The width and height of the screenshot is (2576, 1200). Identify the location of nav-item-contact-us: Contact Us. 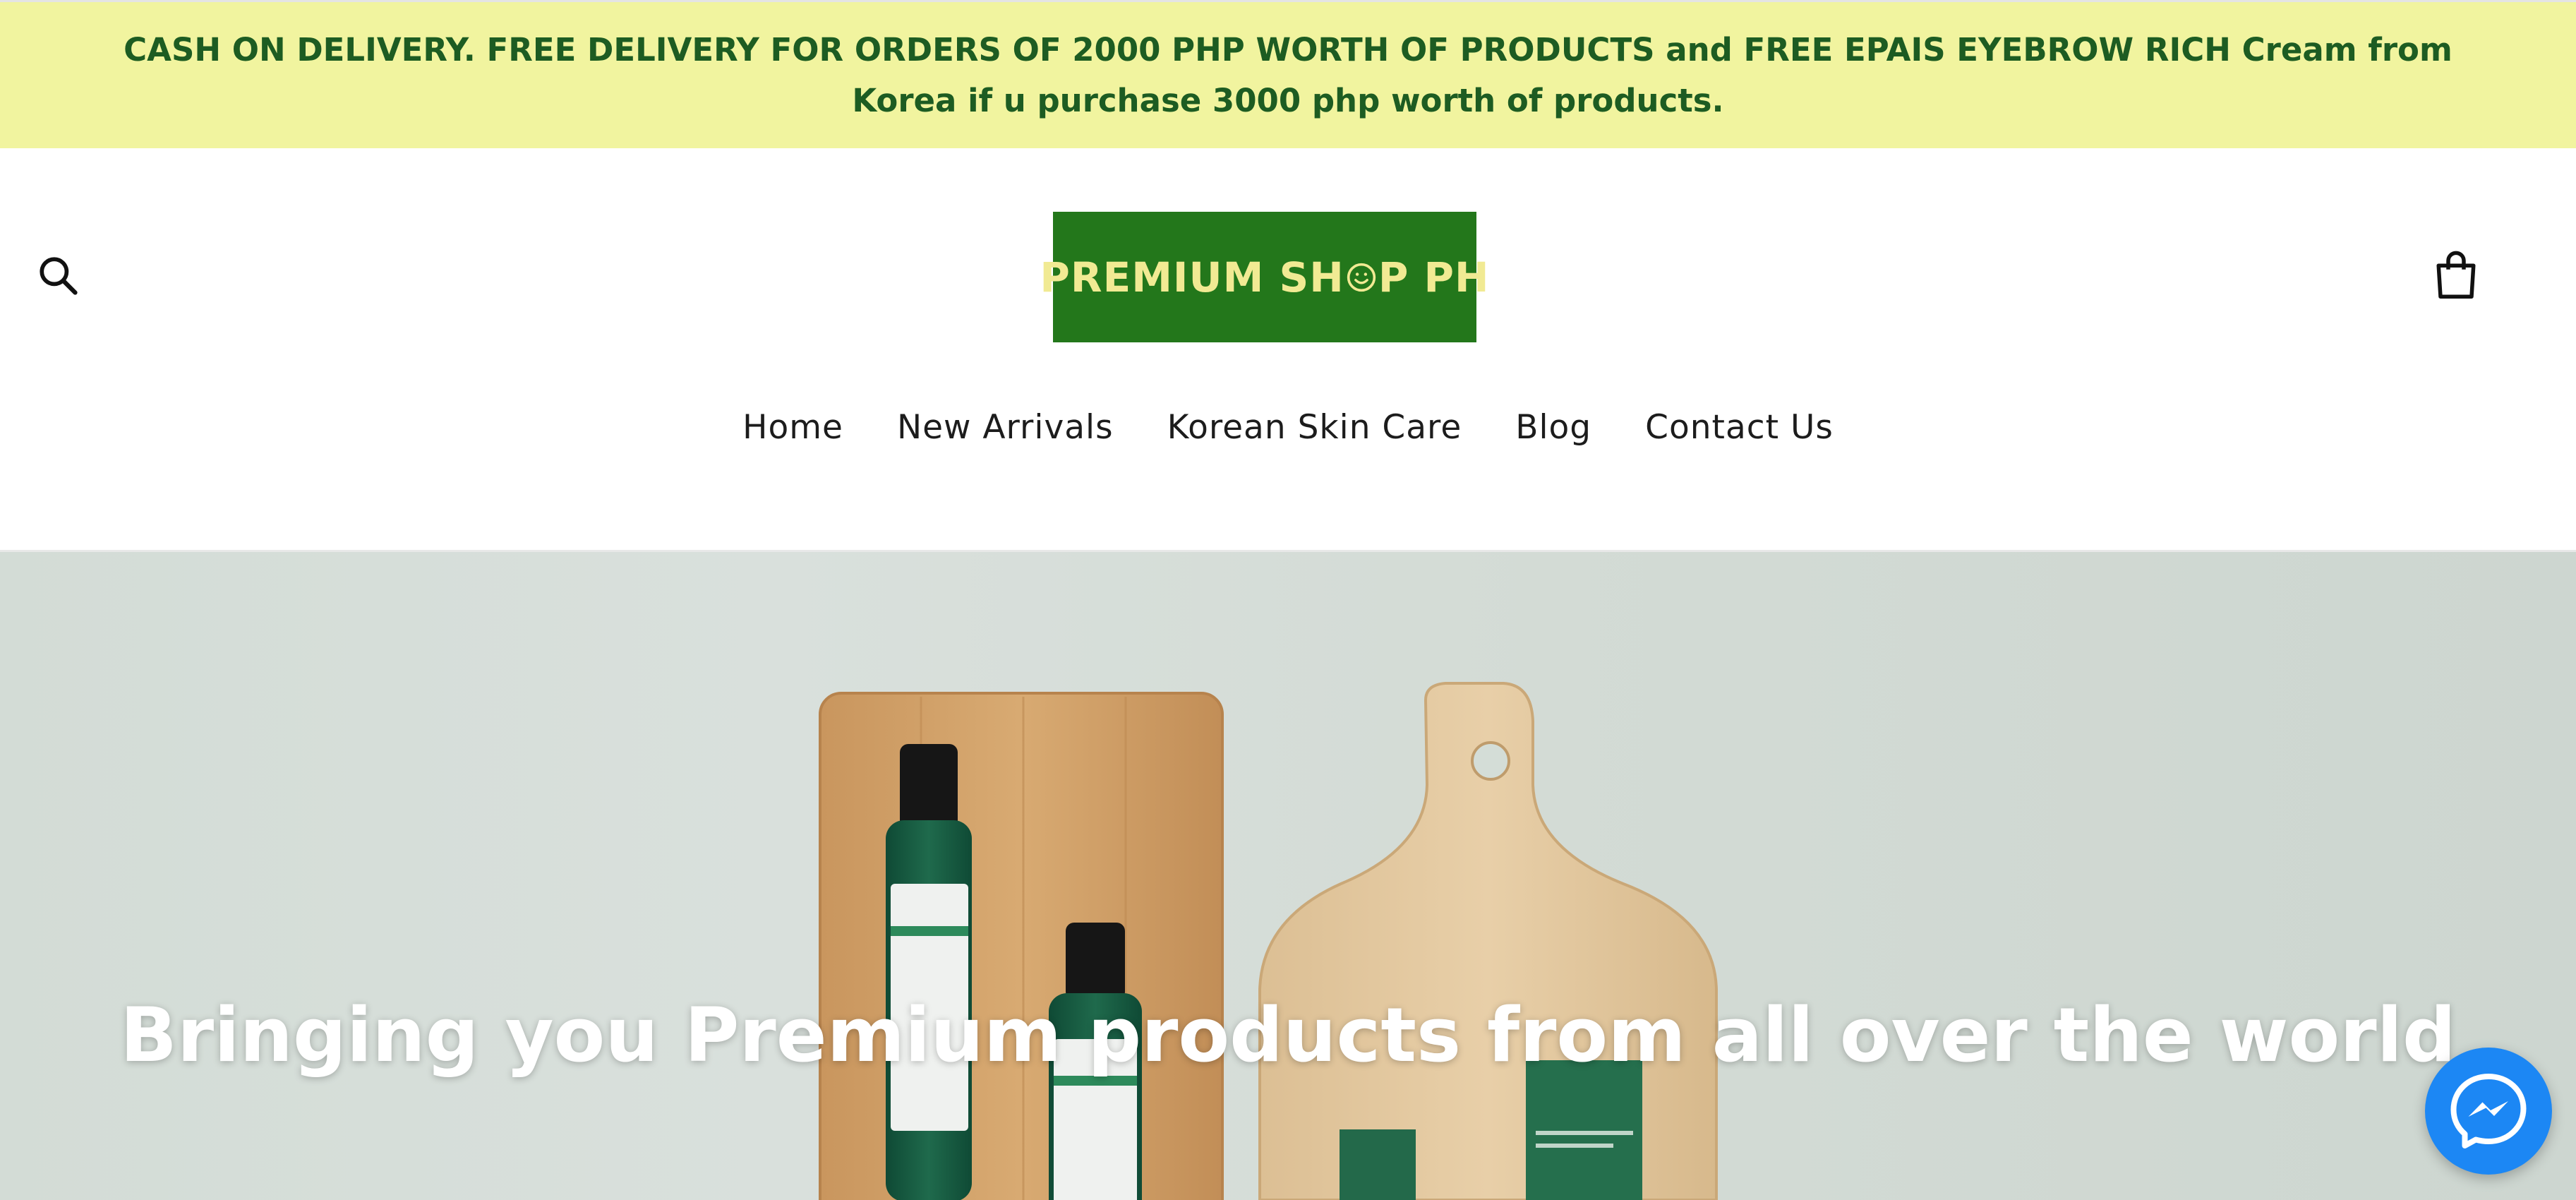
(1739, 427).